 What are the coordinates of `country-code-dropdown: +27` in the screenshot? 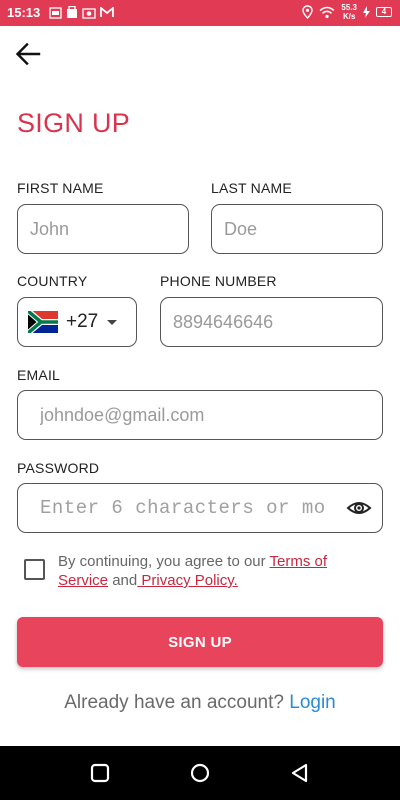 It's located at (77, 322).